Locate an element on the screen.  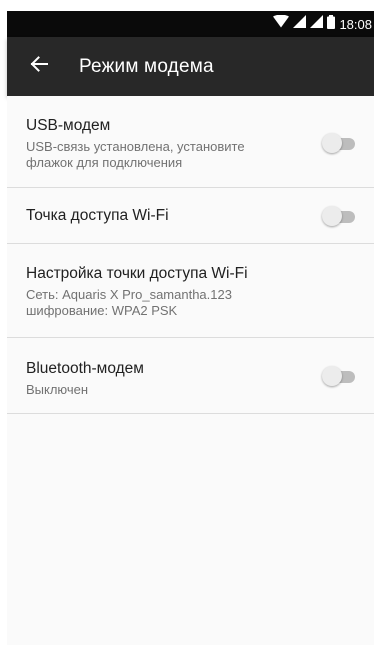
status-icons is located at coordinates (304, 24).